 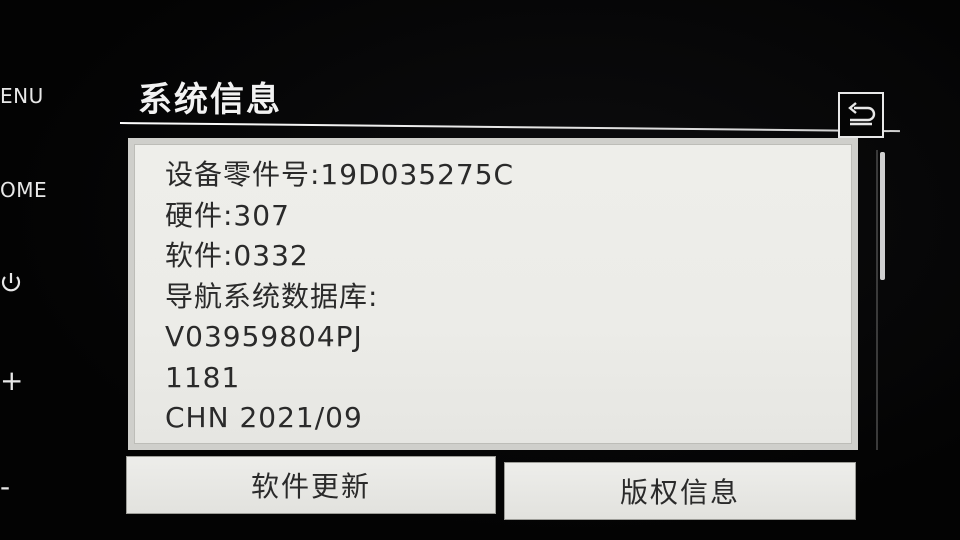 I want to click on home-side-button: OME, so click(x=23, y=190).